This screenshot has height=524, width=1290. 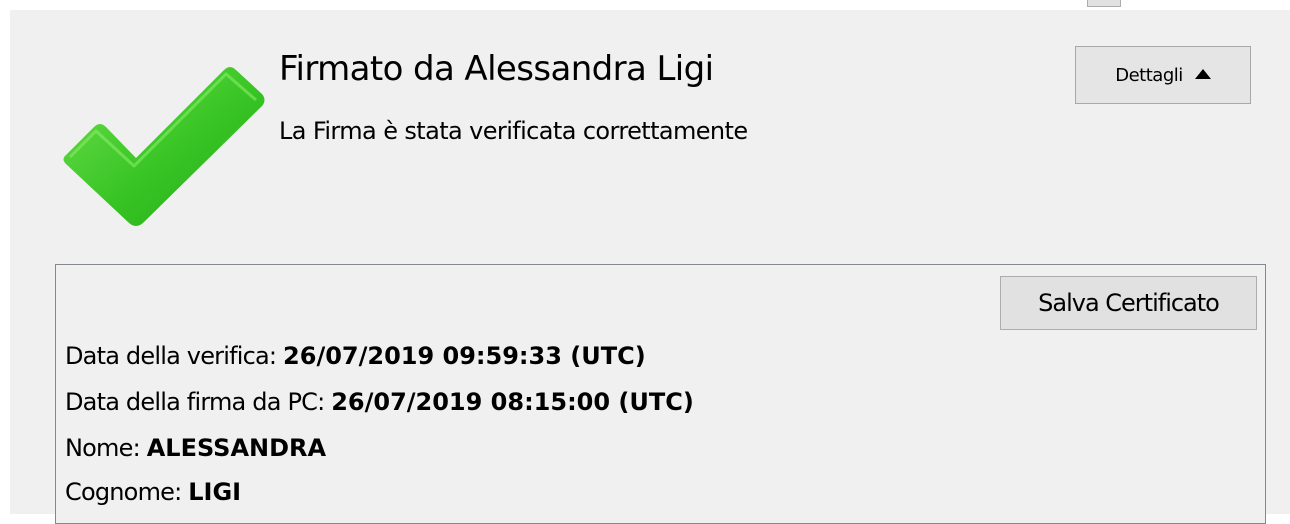 What do you see at coordinates (1128, 303) in the screenshot?
I see `save-certificate-button: Salva Certificato` at bounding box center [1128, 303].